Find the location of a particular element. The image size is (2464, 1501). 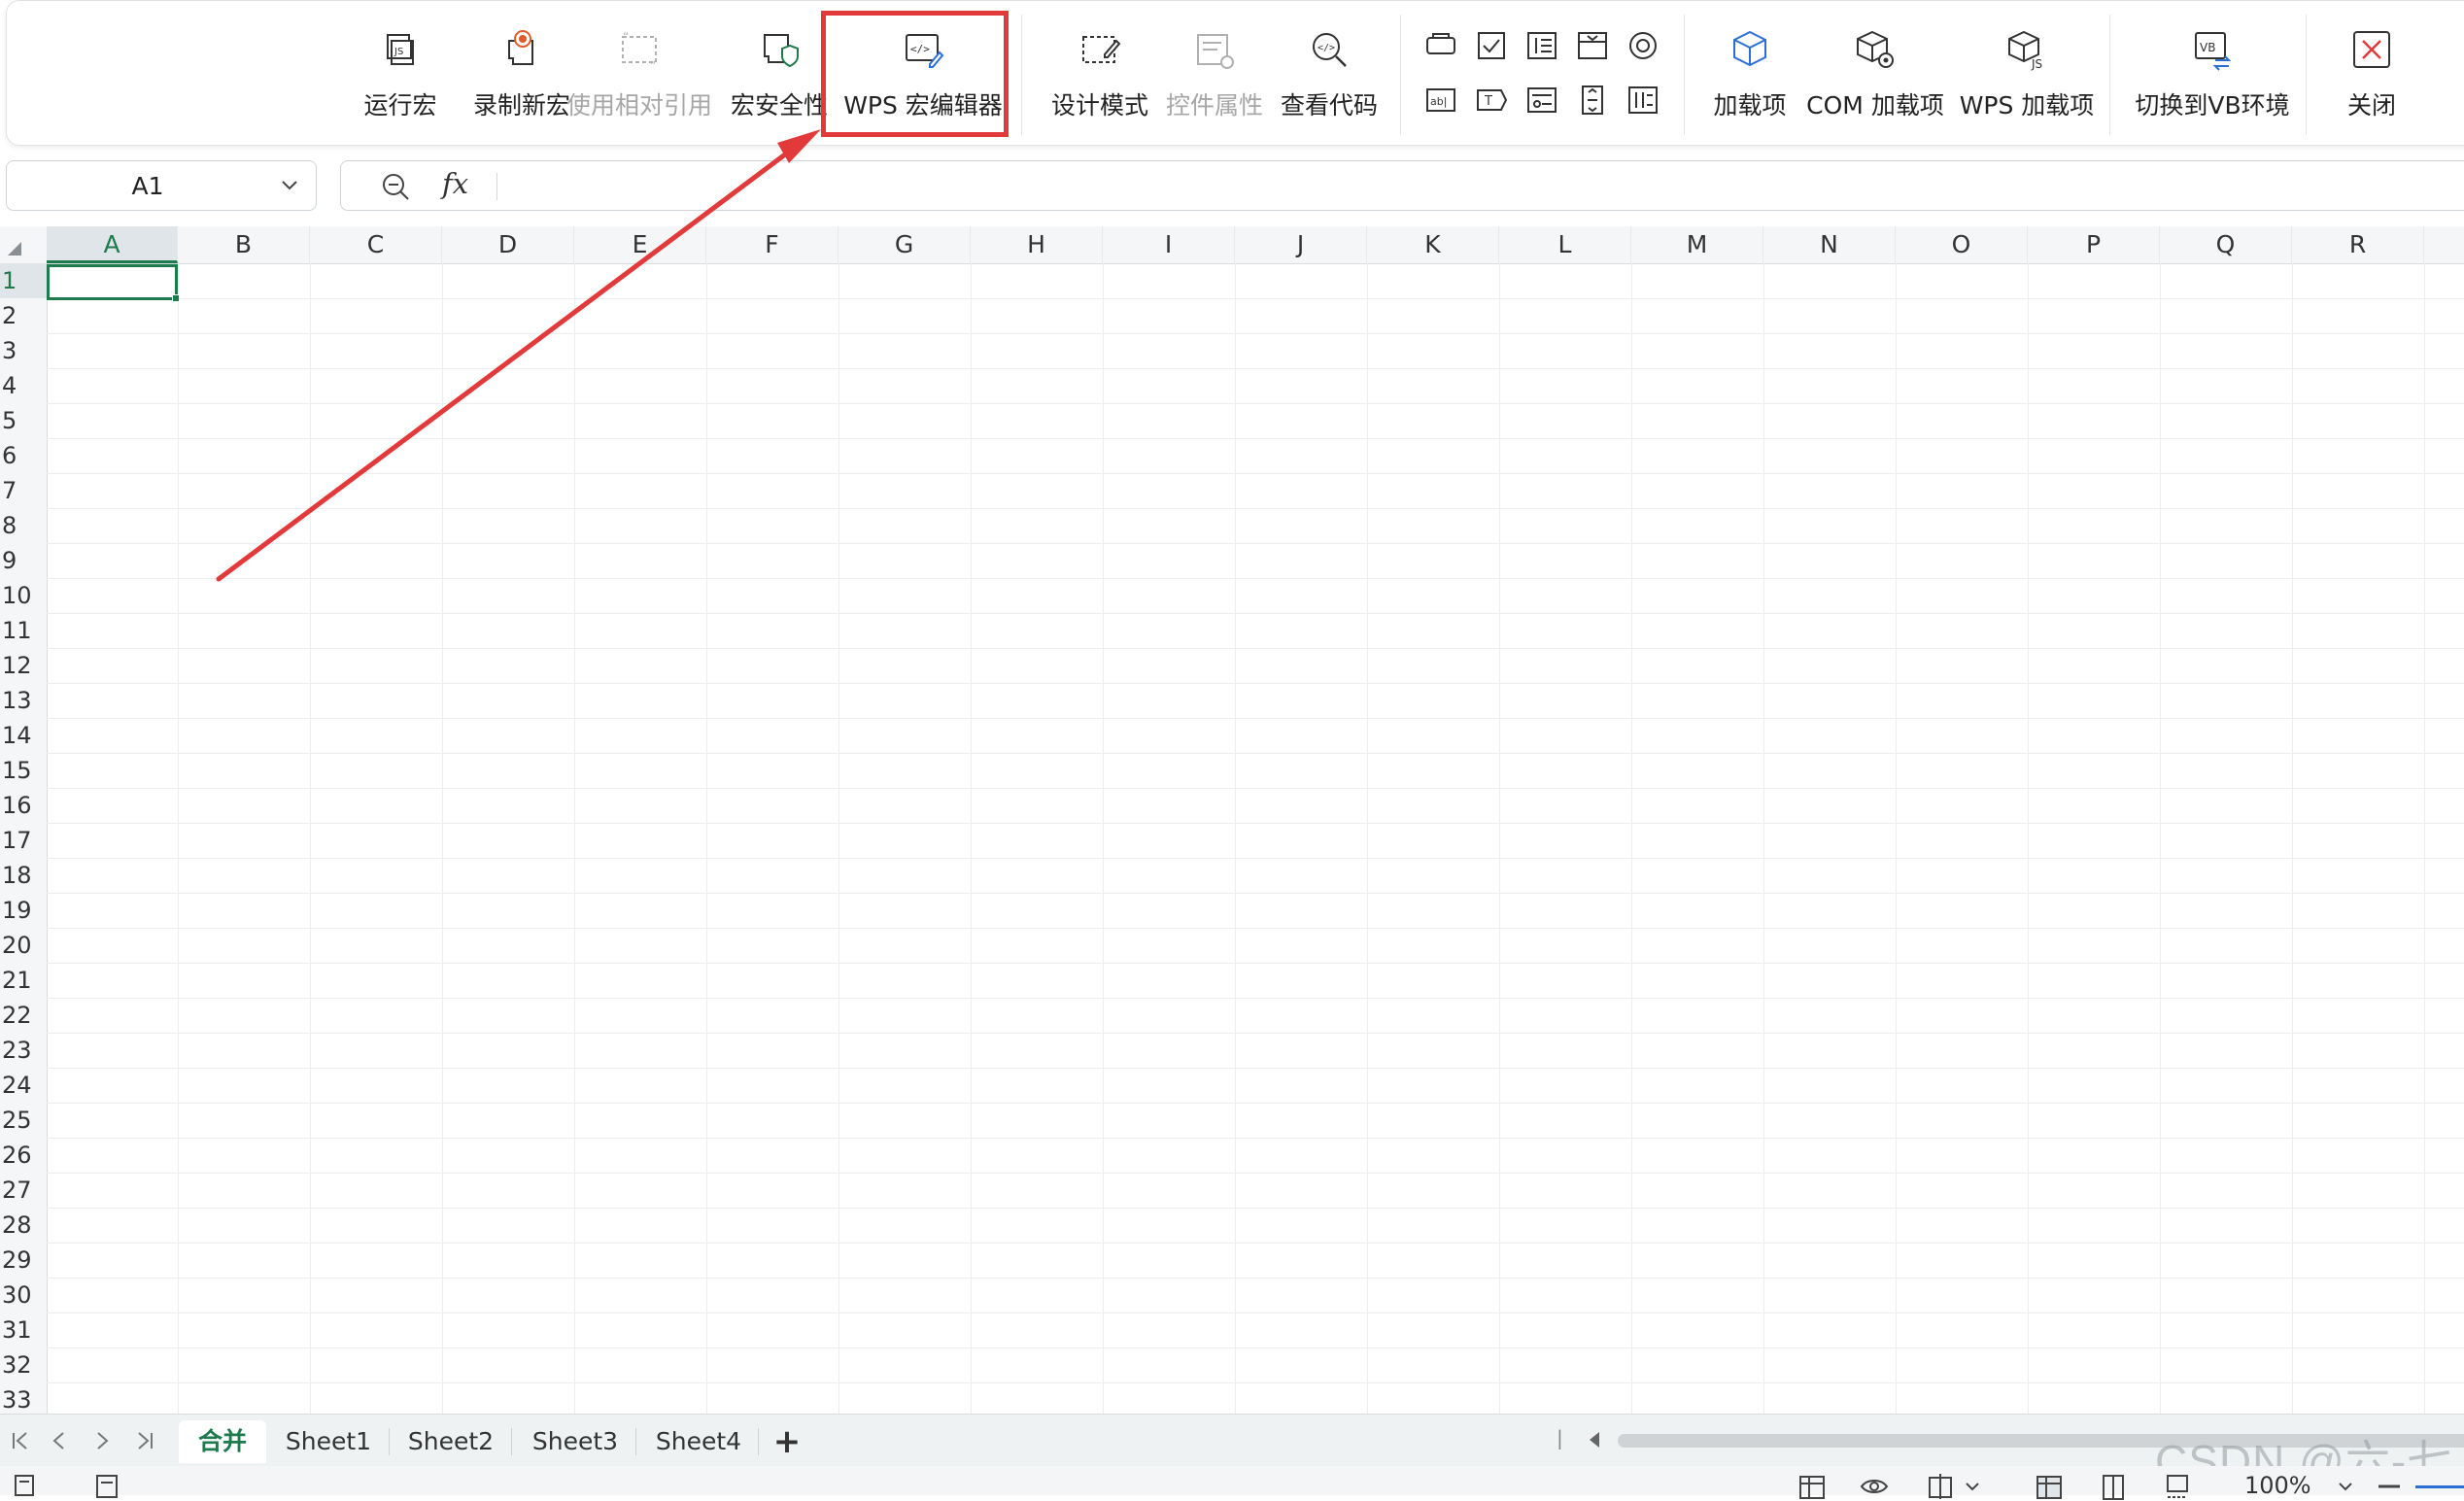

column-header: I is located at coordinates (1169, 244).